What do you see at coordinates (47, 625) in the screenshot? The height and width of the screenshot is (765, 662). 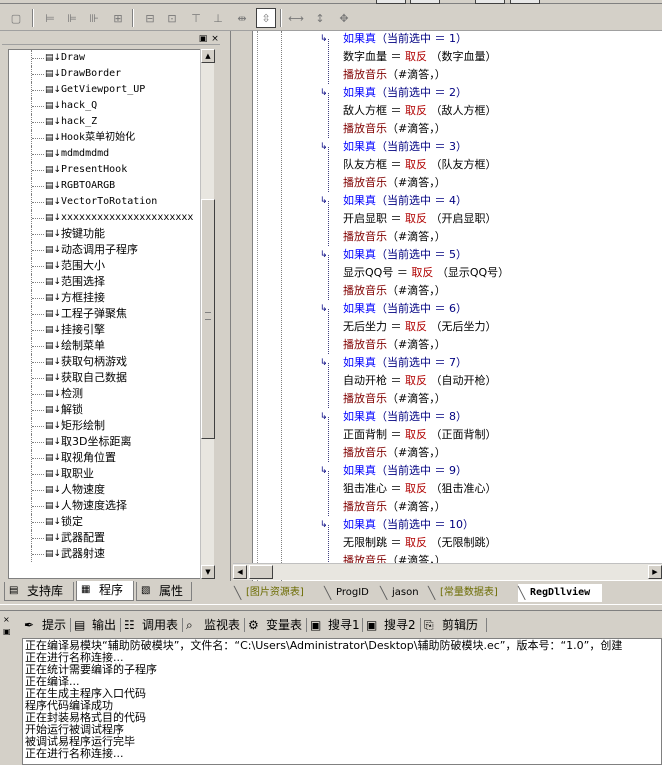 I see `output-tab: ✒ 提示` at bounding box center [47, 625].